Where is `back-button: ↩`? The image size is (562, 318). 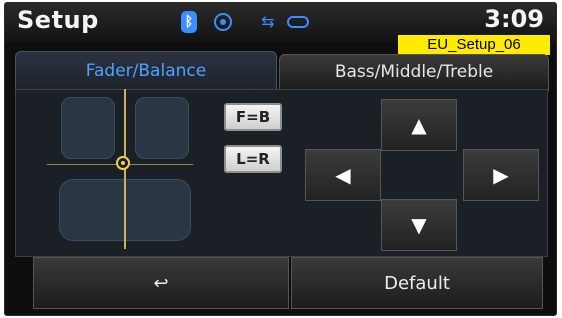 back-button: ↩ is located at coordinates (161, 283).